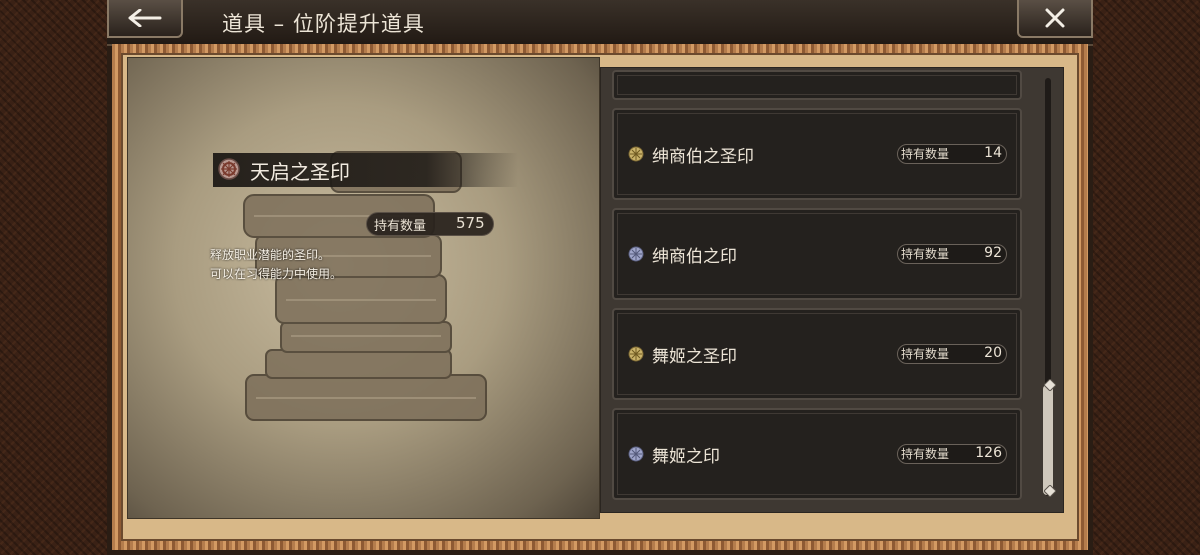  Describe the element at coordinates (817, 85) in the screenshot. I see `list-item-partial` at that location.